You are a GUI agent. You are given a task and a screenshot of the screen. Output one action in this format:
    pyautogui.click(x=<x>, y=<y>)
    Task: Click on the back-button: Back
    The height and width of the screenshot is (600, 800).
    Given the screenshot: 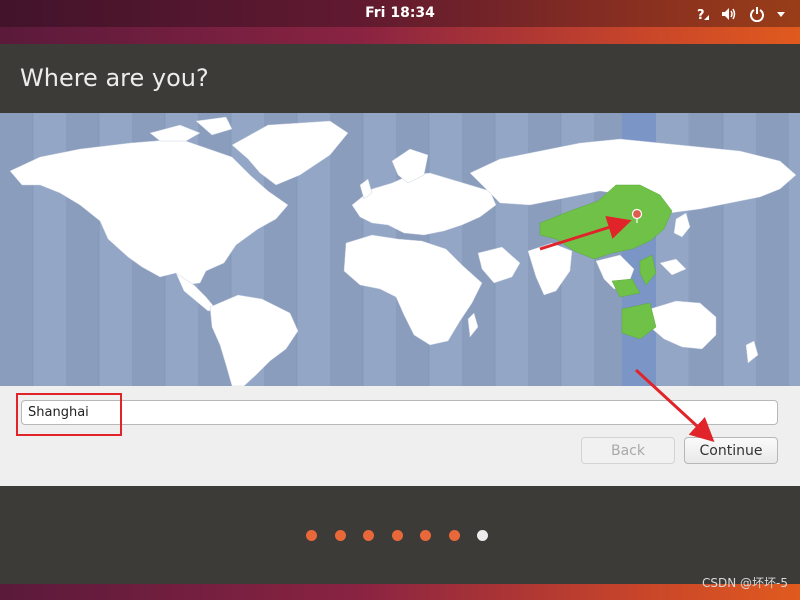 What is the action you would take?
    pyautogui.click(x=628, y=450)
    